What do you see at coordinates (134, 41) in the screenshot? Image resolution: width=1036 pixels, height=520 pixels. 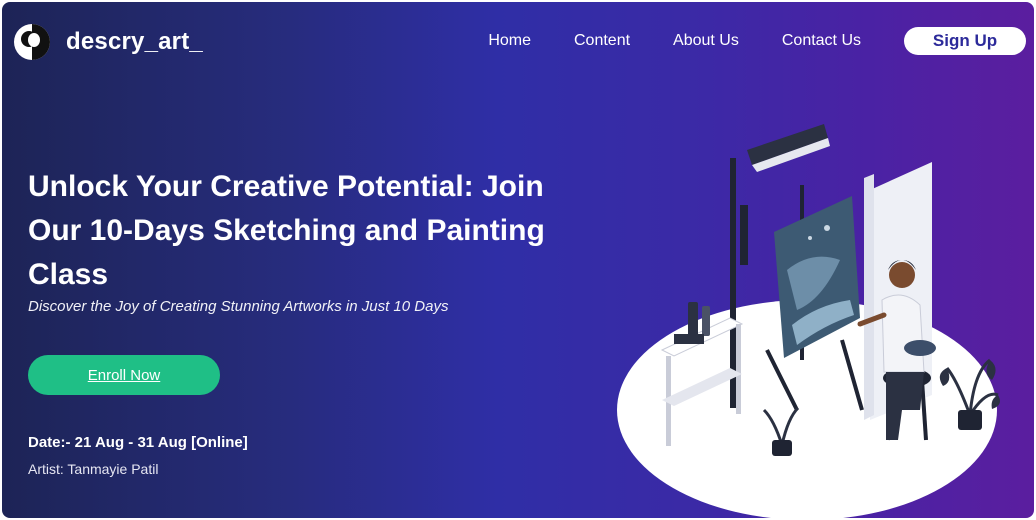 I see `brand-name: descry_art_` at bounding box center [134, 41].